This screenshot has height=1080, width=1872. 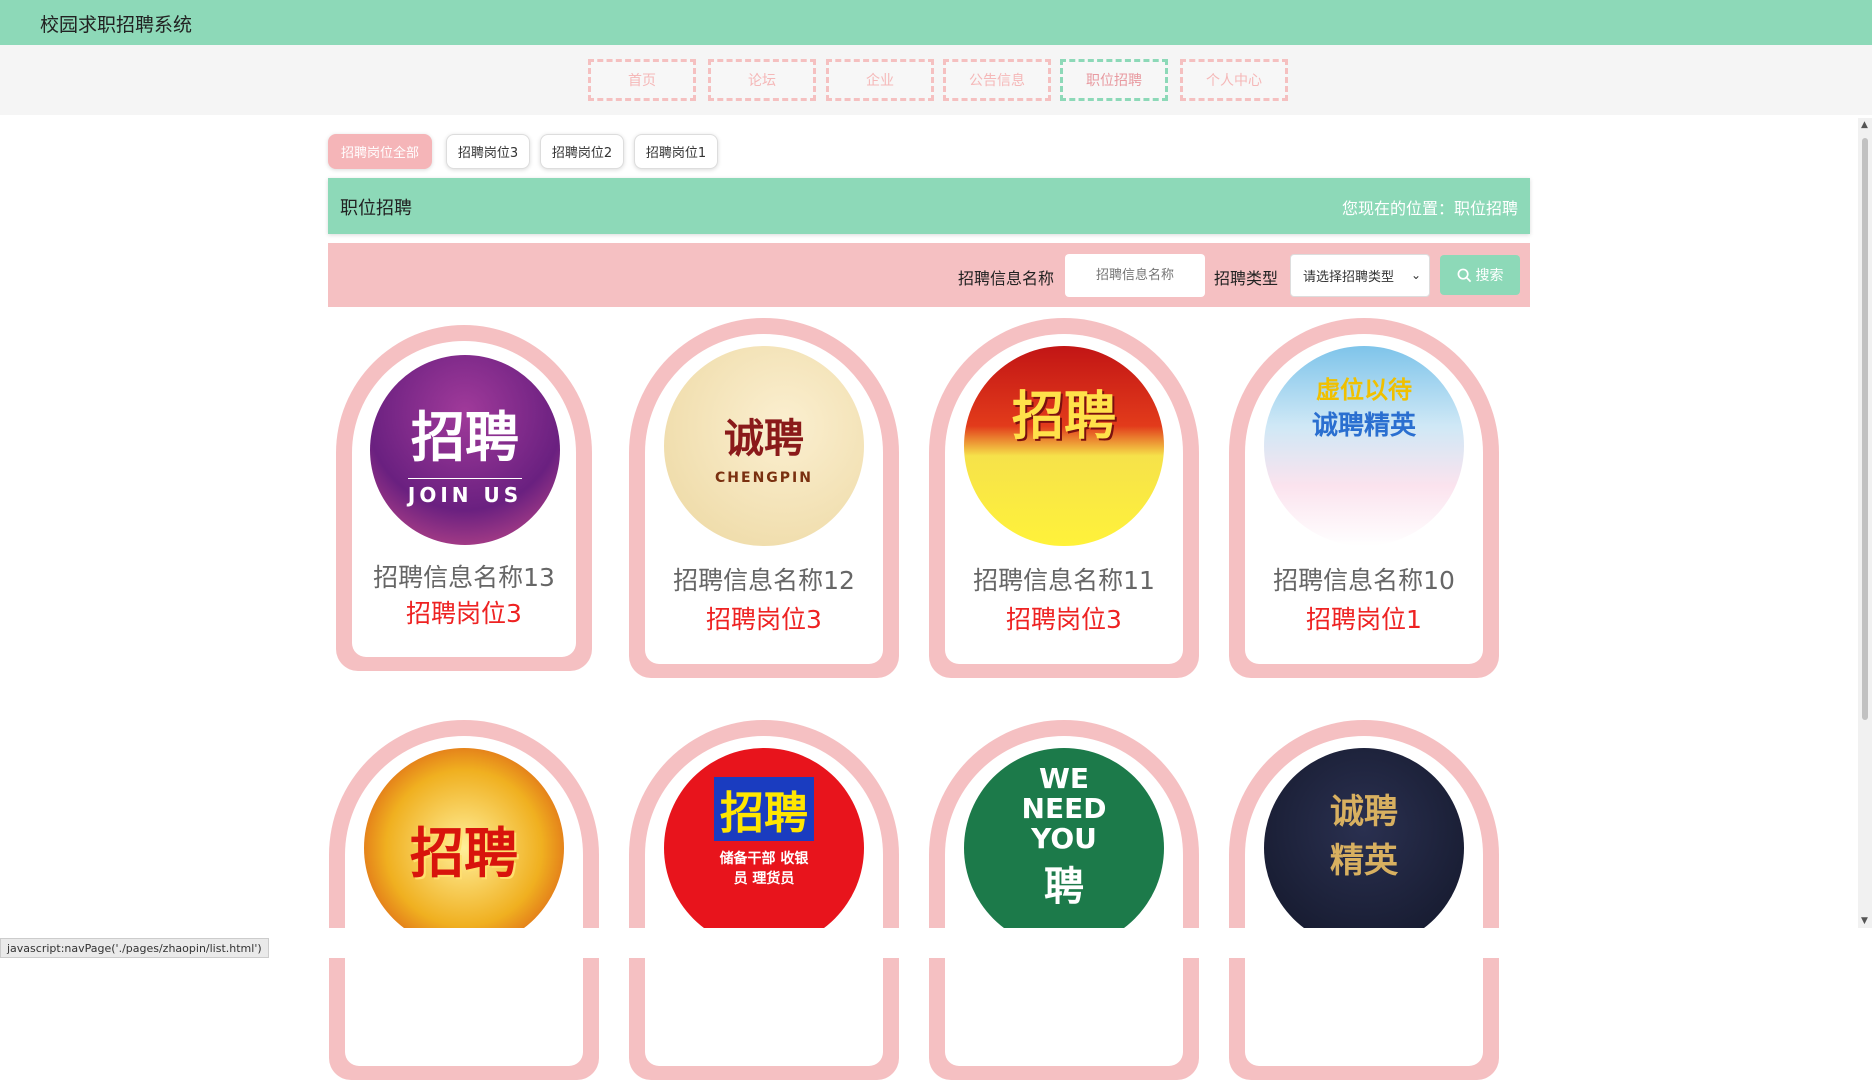 I want to click on scroll-down-icon: ▼, so click(x=1864, y=921).